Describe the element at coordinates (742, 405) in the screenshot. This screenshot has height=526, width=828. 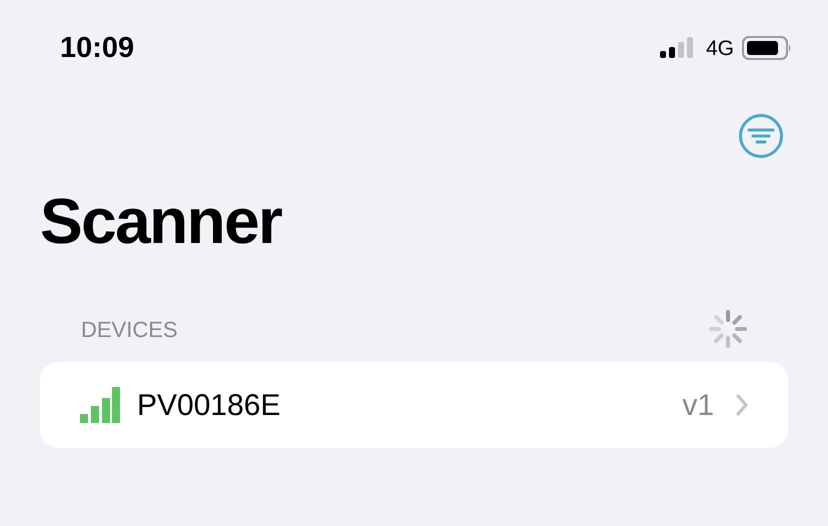
I see `chevron-right-icon` at that location.